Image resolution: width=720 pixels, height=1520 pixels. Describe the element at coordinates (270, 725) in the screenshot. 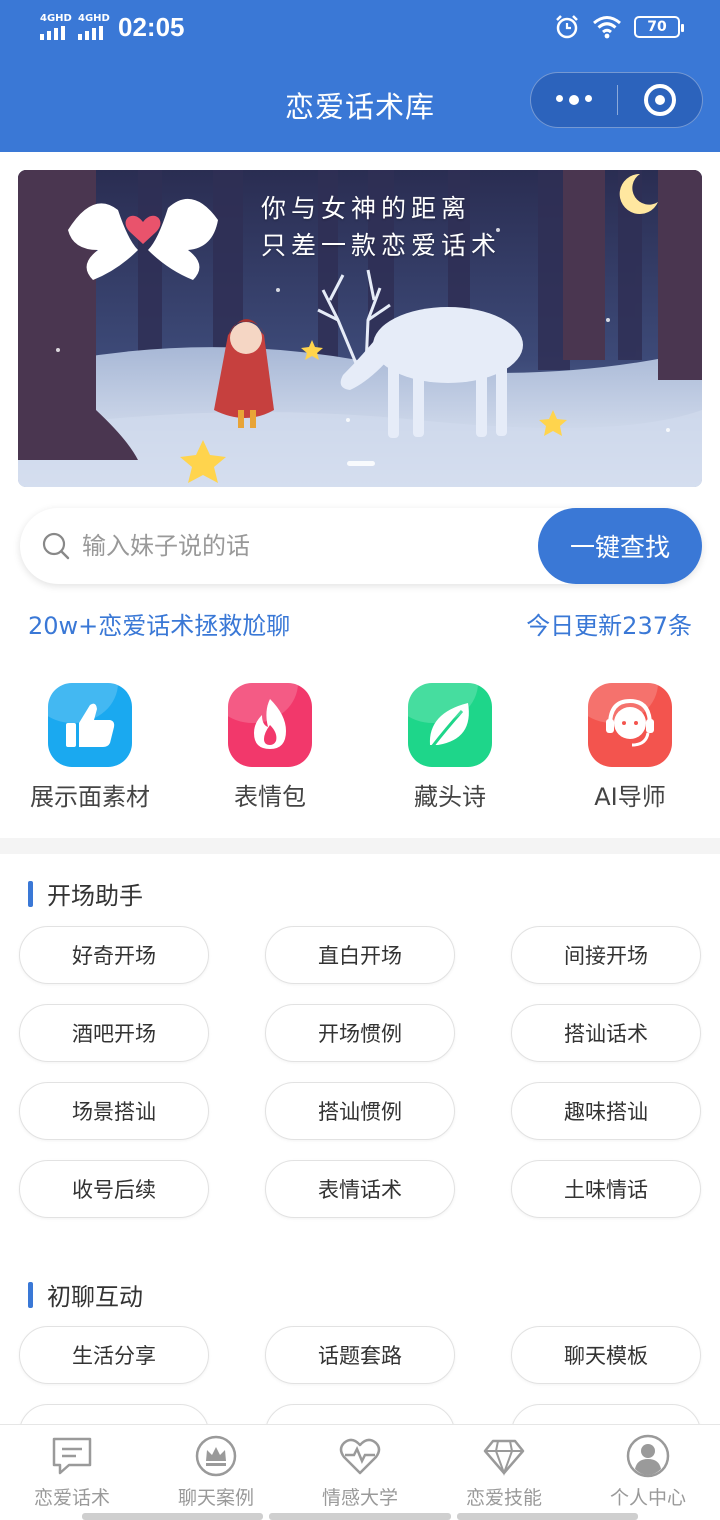

I see `flame-icon` at that location.